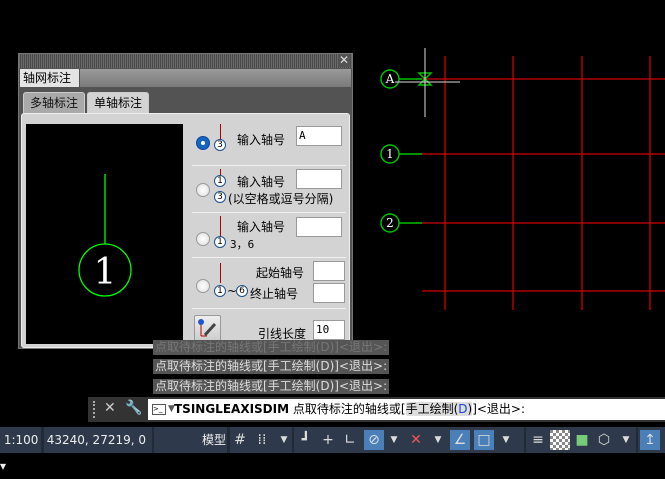 Image resolution: width=665 pixels, height=479 pixels. I want to click on snap-icon: ⁞⁞, so click(262, 440).